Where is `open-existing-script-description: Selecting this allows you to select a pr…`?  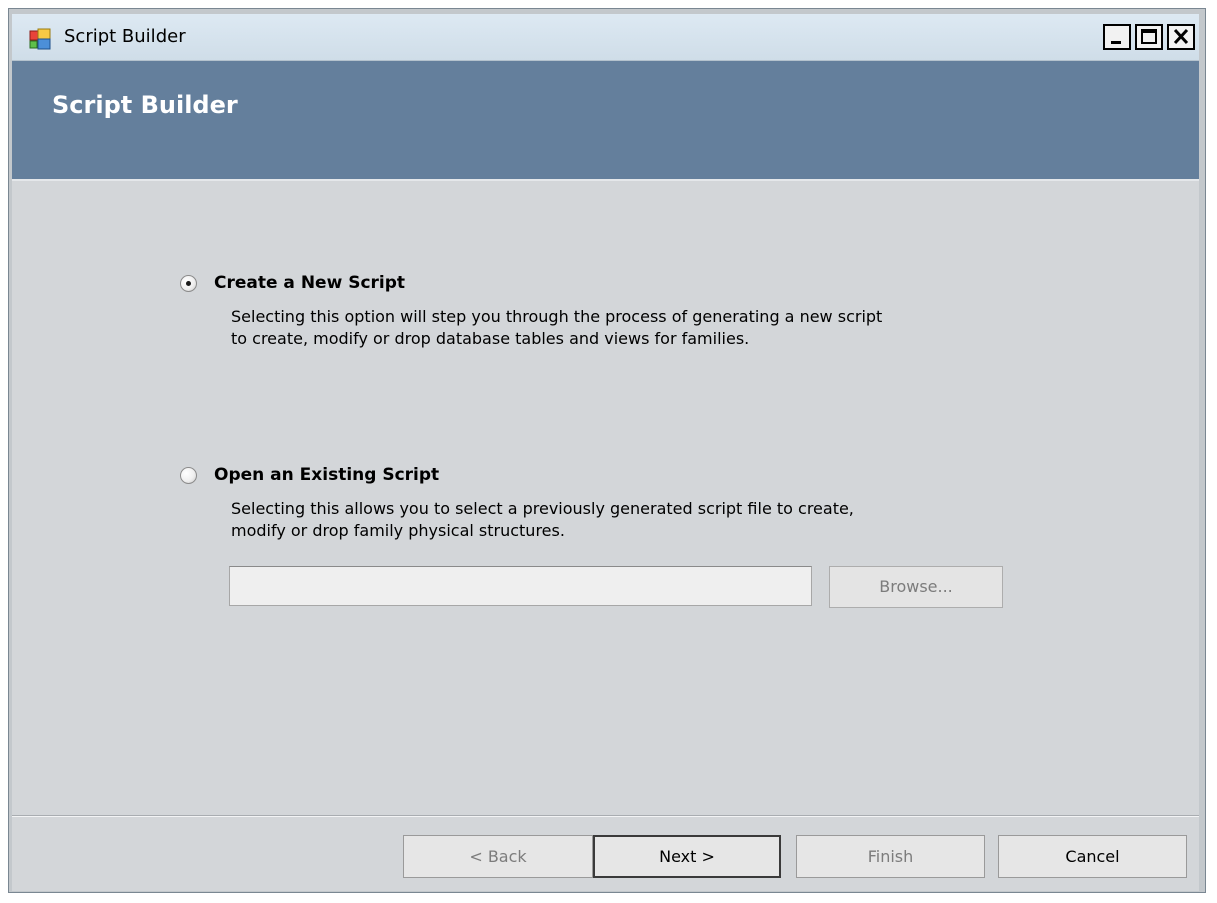
open-existing-script-description: Selecting this allows you to select a pr… is located at coordinates (542, 520).